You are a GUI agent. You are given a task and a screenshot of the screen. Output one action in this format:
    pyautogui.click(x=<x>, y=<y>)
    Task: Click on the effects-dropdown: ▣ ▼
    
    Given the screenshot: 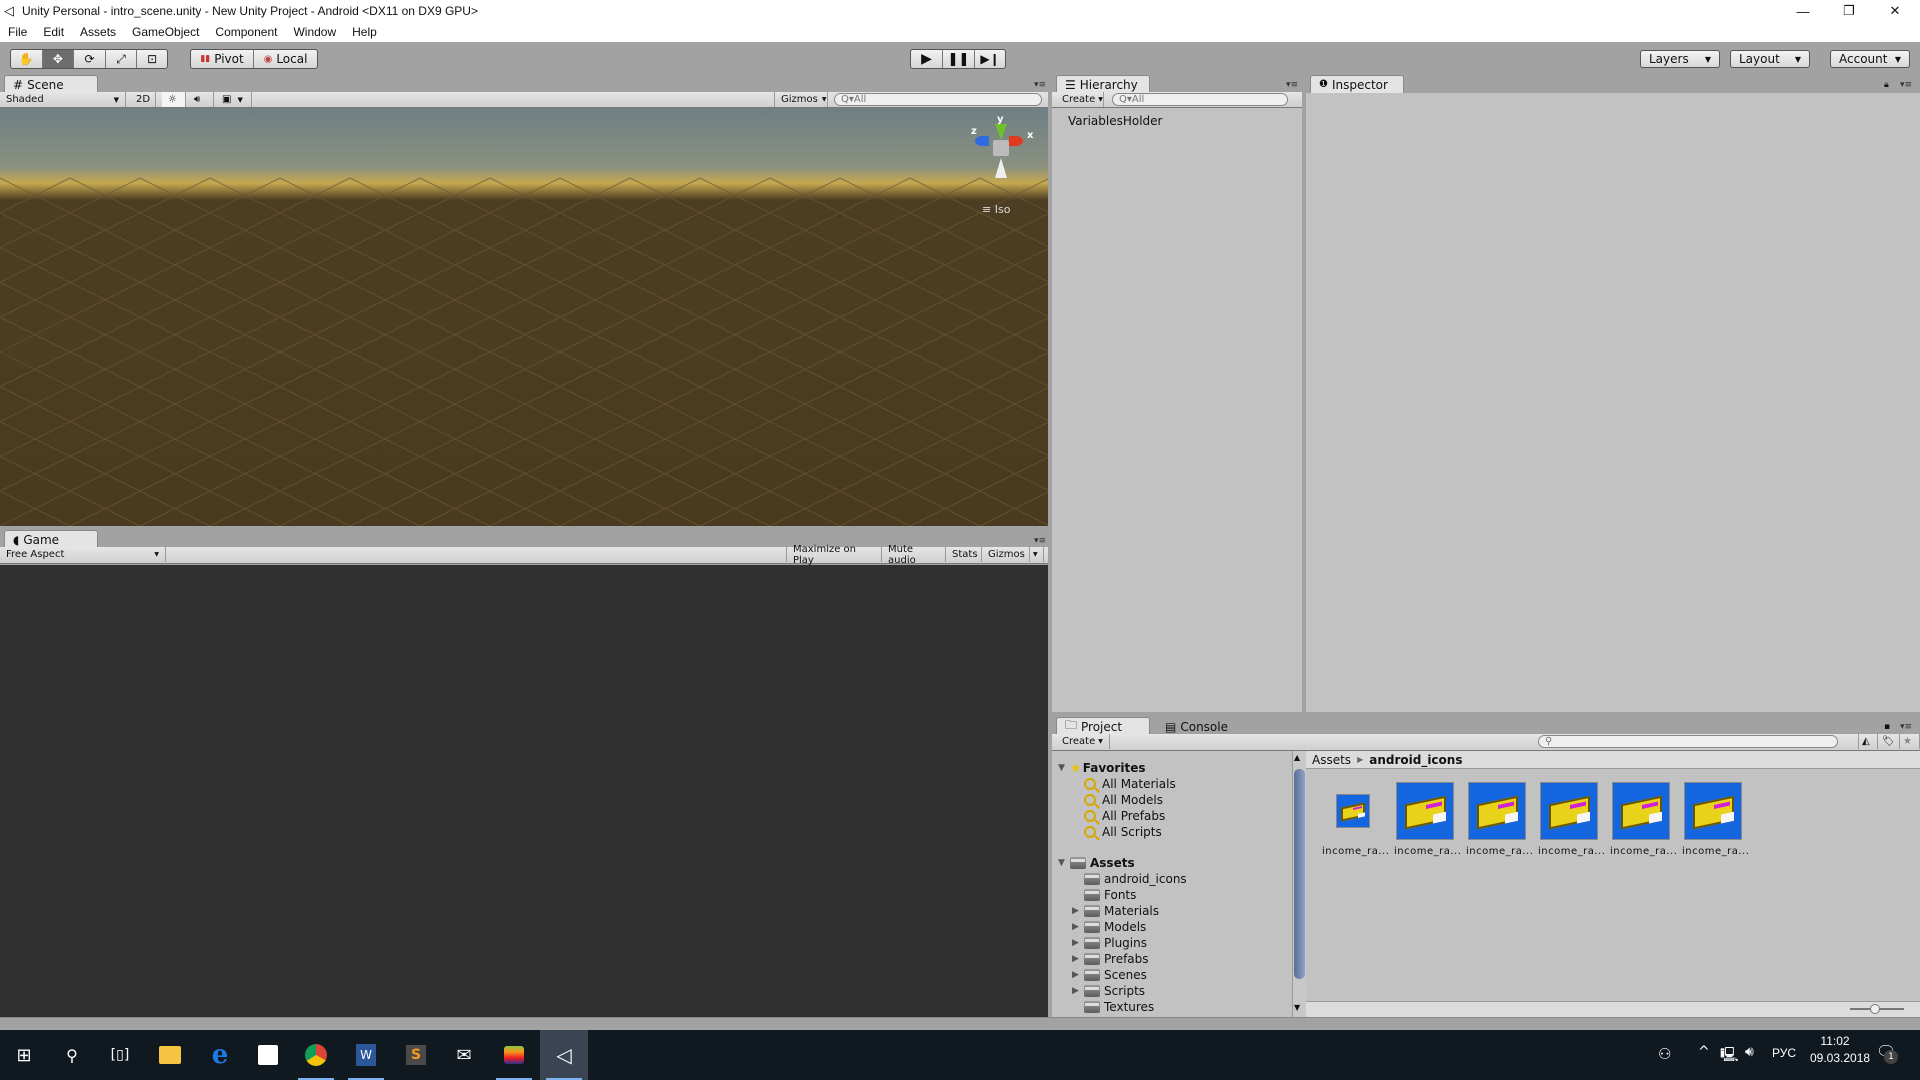 What is the action you would take?
    pyautogui.click(x=234, y=99)
    